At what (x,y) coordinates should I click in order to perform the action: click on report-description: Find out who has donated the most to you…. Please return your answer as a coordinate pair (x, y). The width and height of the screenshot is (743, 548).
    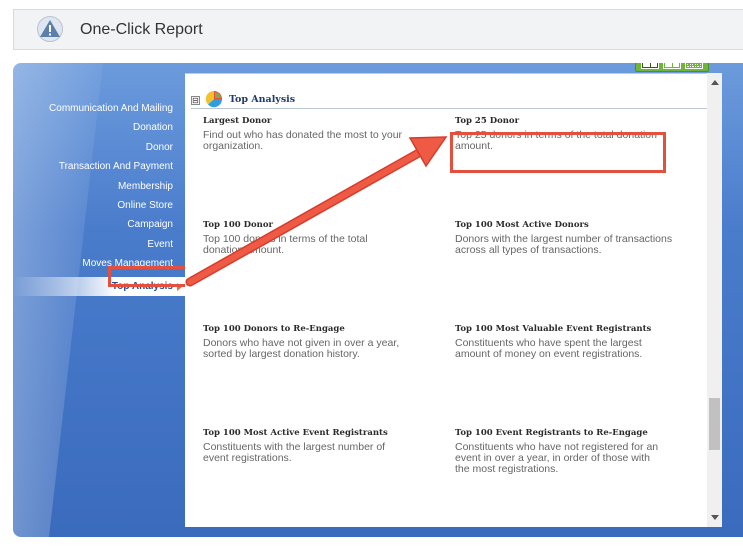
    Looking at the image, I should click on (303, 140).